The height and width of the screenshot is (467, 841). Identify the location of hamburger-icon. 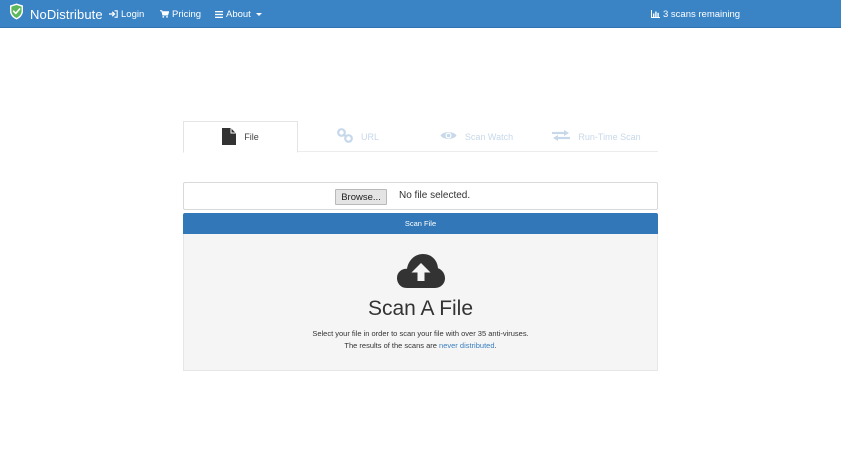
(219, 14).